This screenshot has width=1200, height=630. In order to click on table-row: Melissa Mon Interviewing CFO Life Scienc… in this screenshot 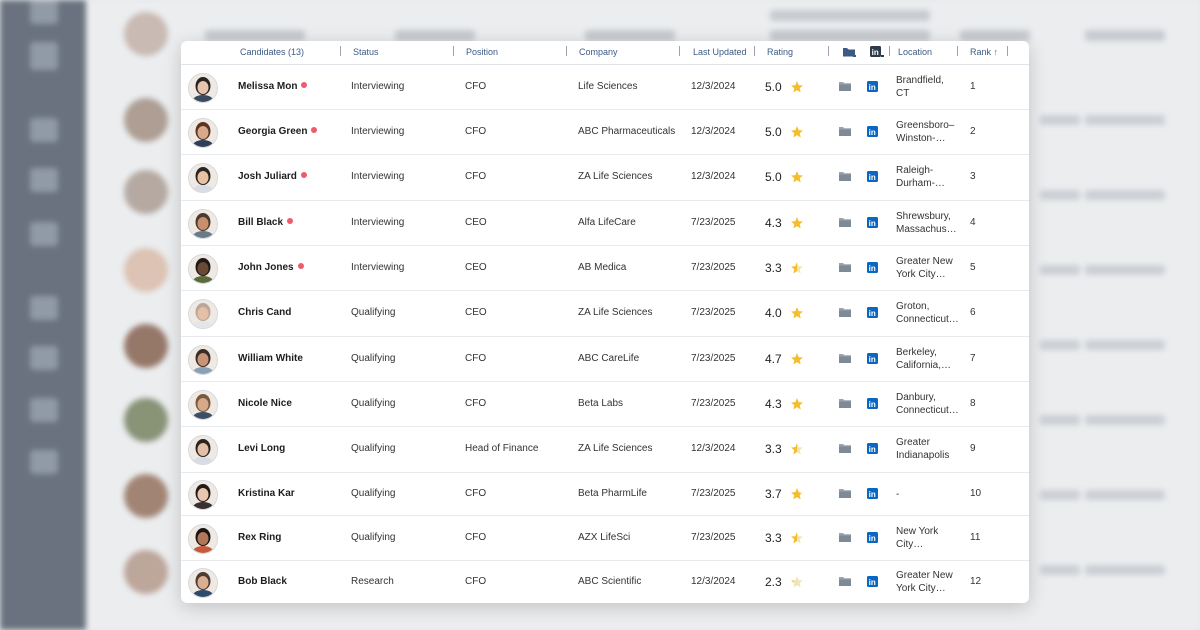, I will do `click(605, 87)`.